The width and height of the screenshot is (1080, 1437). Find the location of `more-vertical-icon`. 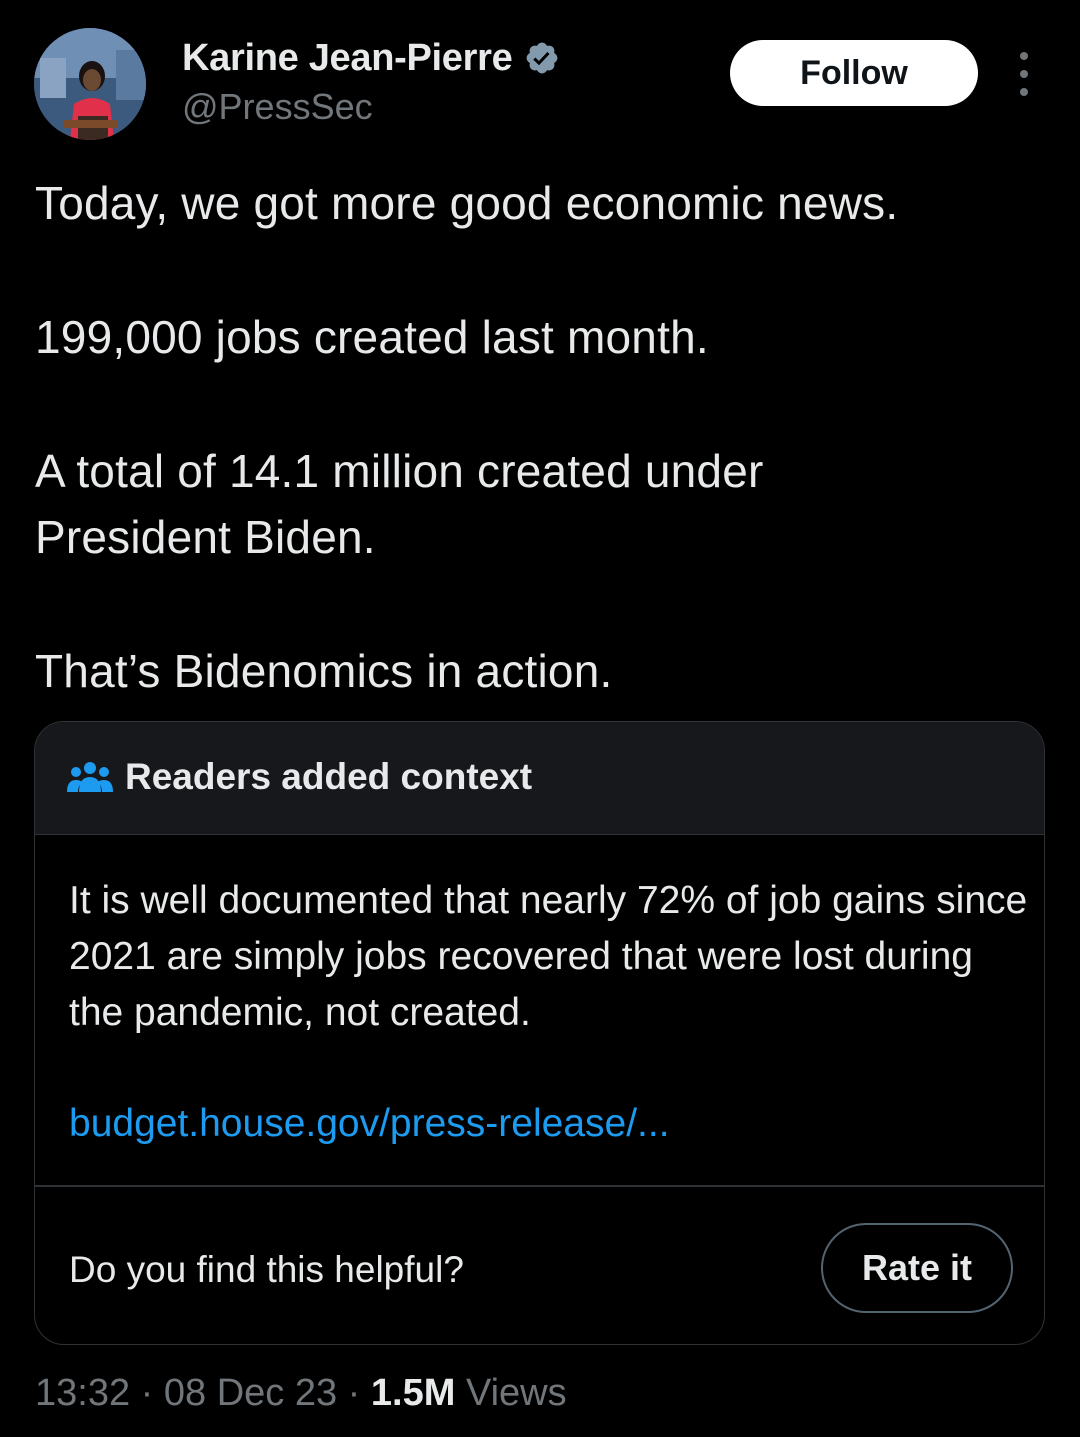

more-vertical-icon is located at coordinates (1024, 74).